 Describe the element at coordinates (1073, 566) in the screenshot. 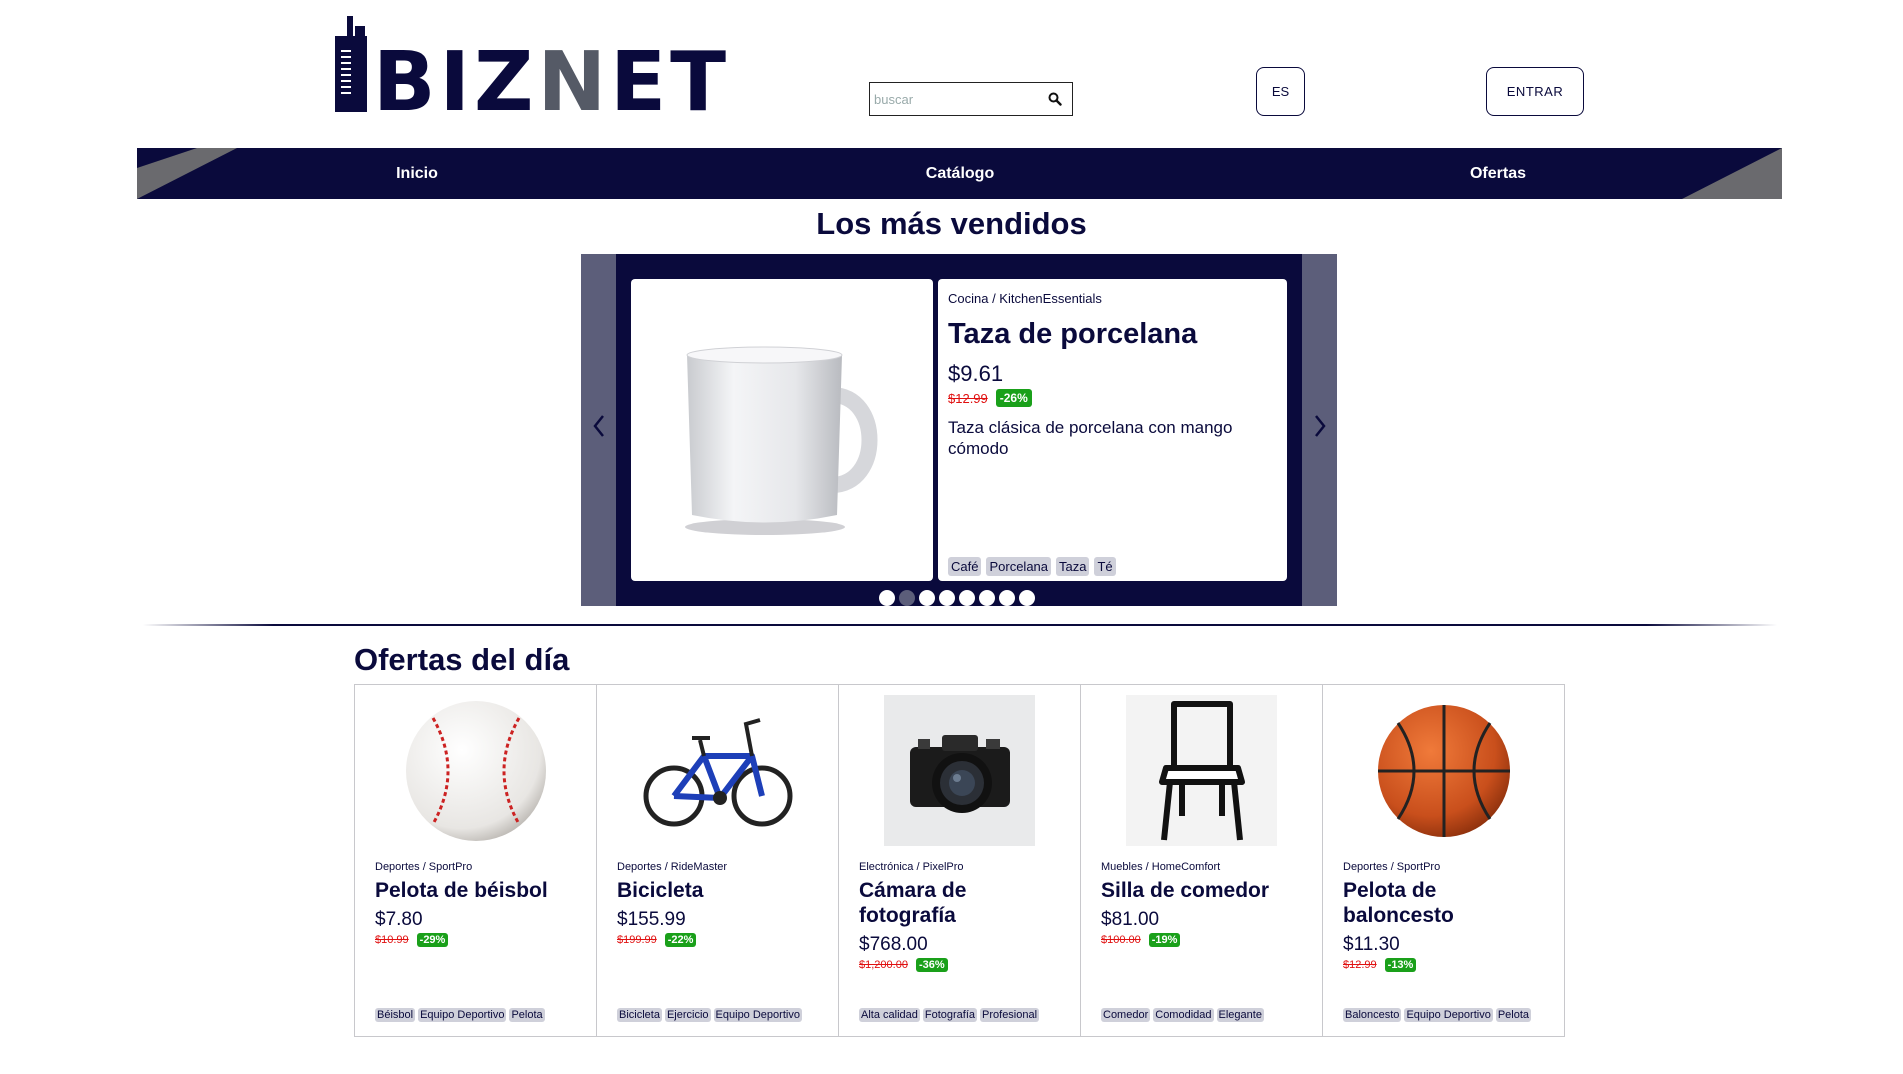

I see `tag: Taza` at that location.